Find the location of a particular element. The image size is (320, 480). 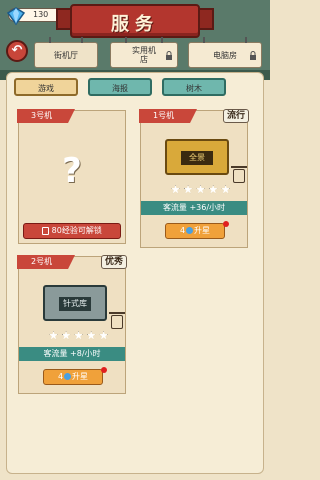

flow-rate: 客流量 +36/小时 is located at coordinates (194, 208).